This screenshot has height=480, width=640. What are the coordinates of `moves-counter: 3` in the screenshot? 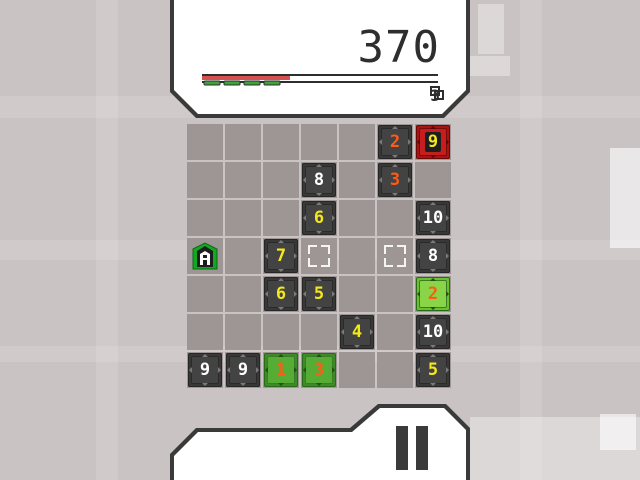 It's located at (437, 95).